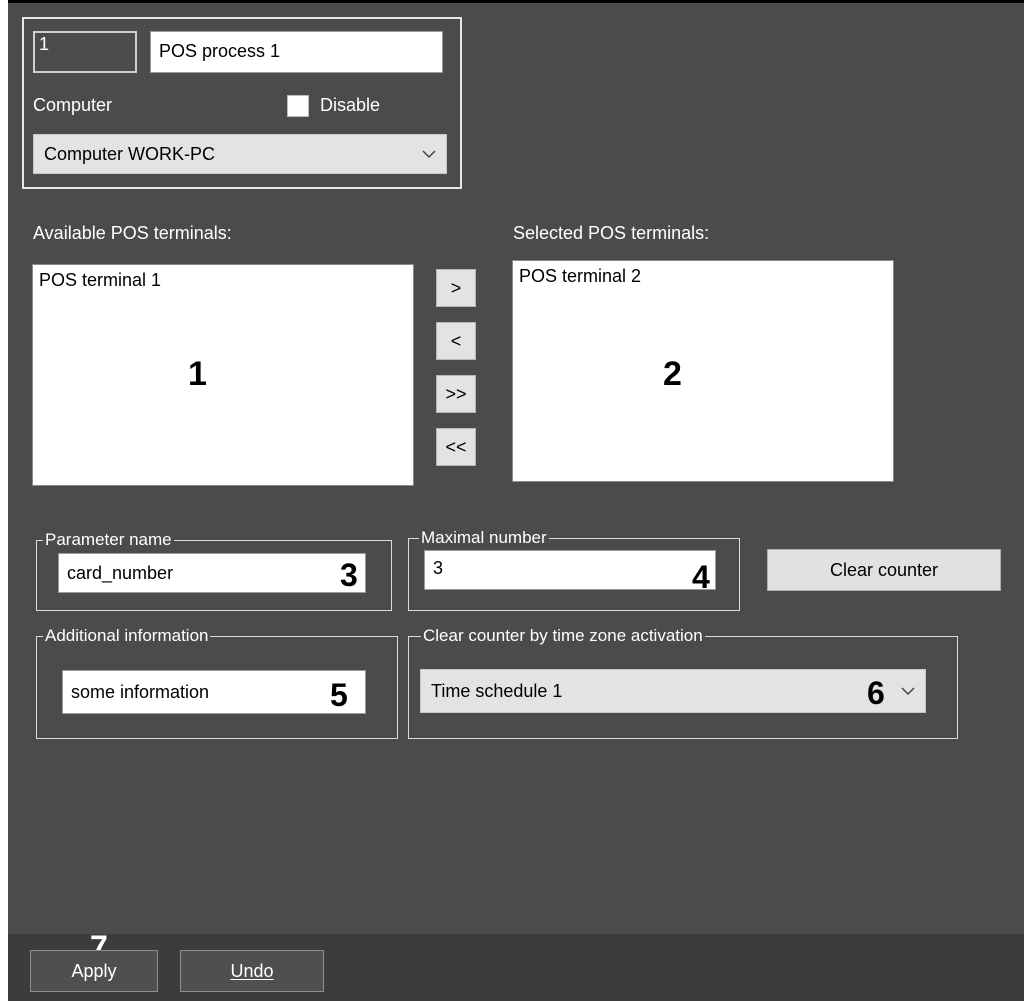  What do you see at coordinates (516, 1) in the screenshot?
I see `top-border` at bounding box center [516, 1].